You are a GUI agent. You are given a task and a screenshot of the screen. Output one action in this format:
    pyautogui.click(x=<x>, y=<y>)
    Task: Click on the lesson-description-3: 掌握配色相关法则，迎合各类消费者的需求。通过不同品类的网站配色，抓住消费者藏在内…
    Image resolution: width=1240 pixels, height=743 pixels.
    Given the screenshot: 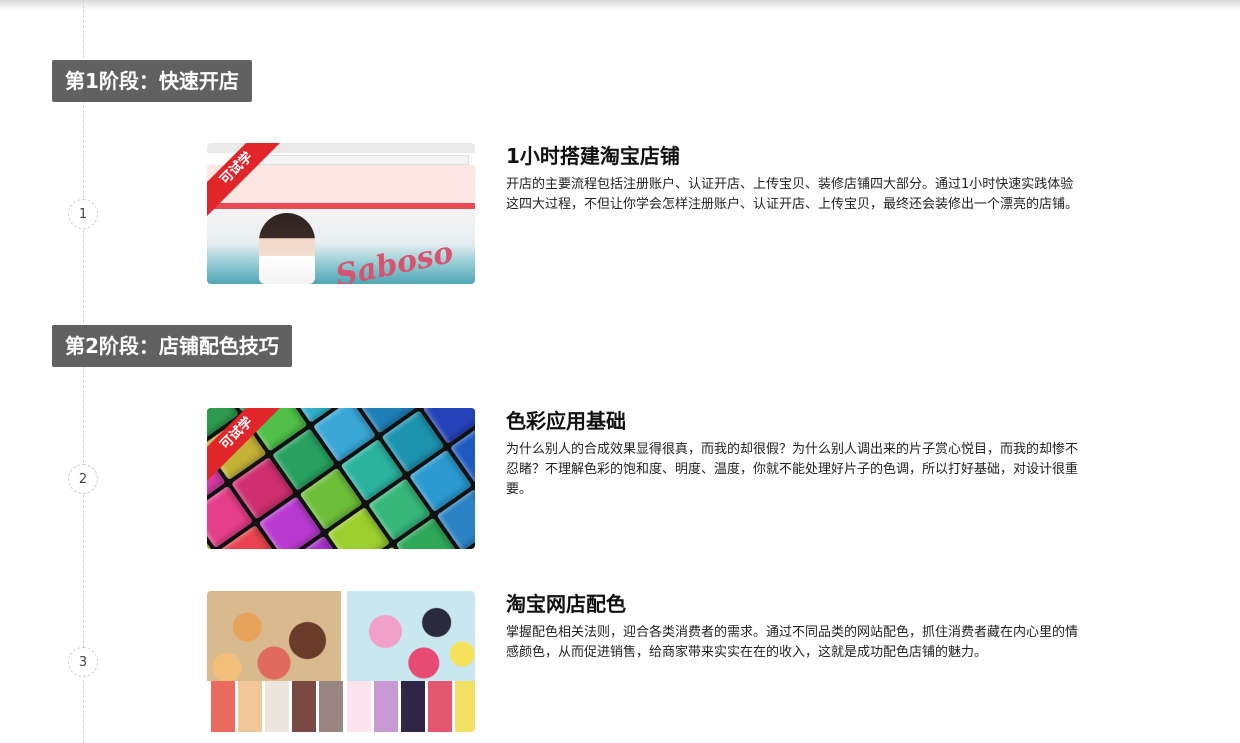 What is the action you would take?
    pyautogui.click(x=792, y=642)
    